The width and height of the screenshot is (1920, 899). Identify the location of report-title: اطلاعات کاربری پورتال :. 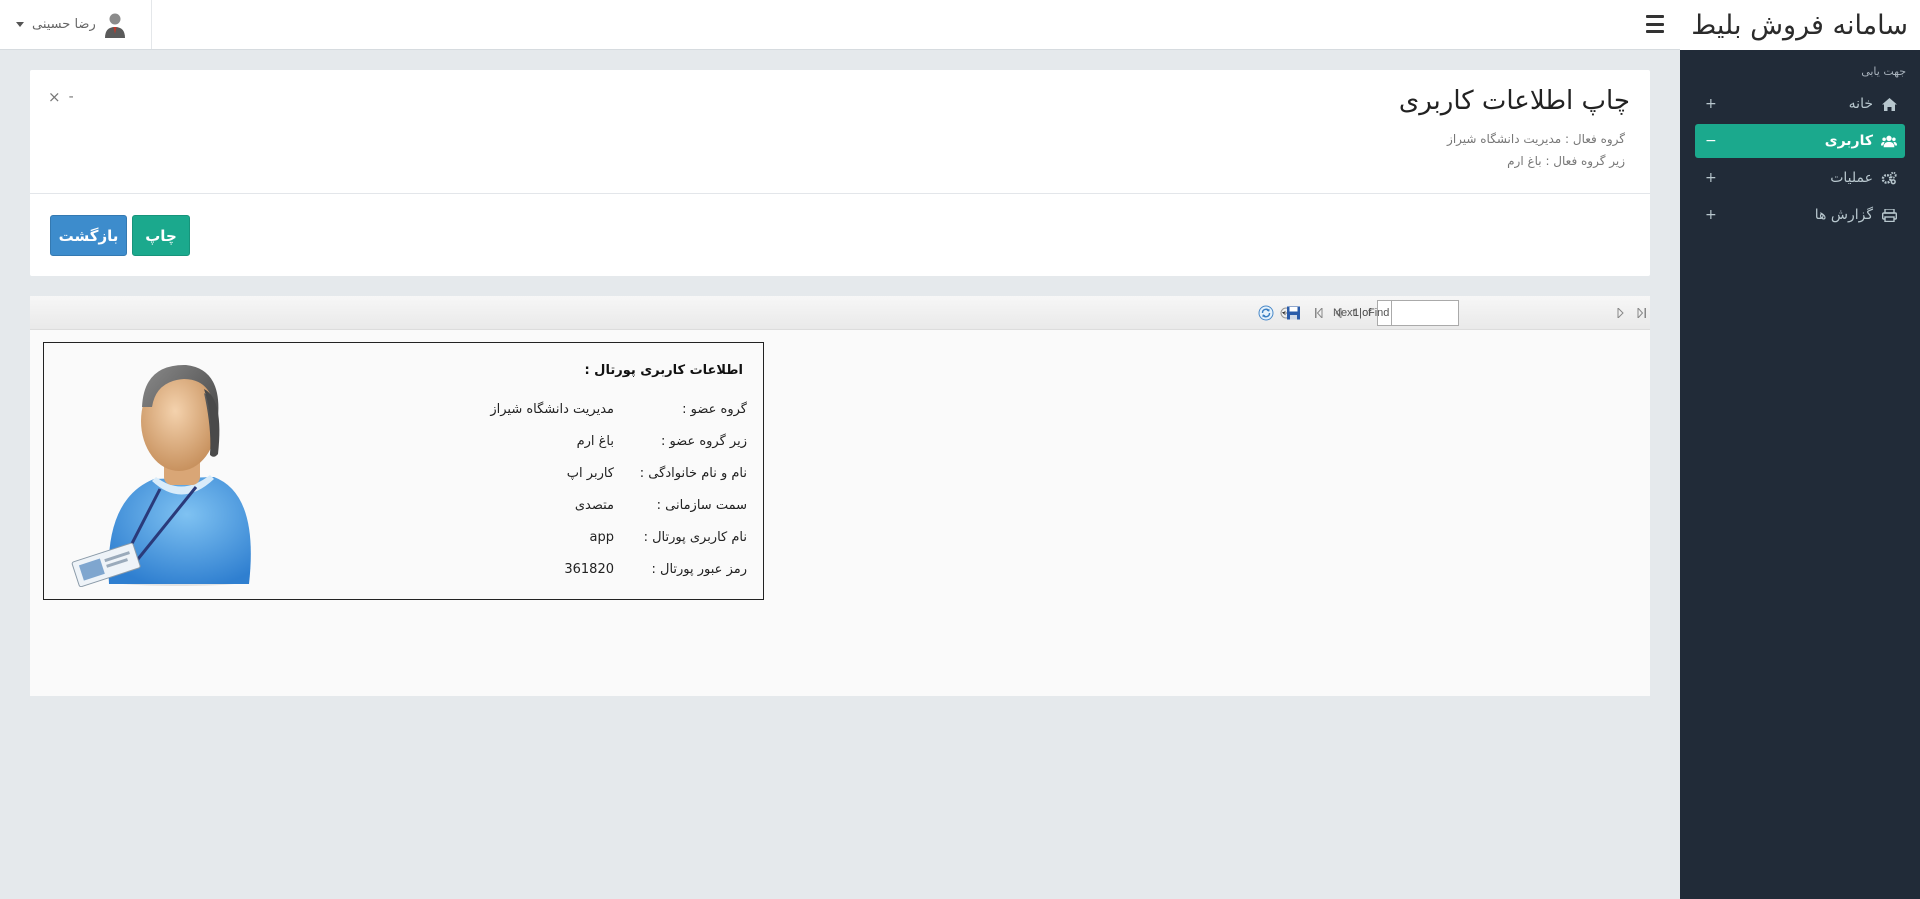
(663, 370).